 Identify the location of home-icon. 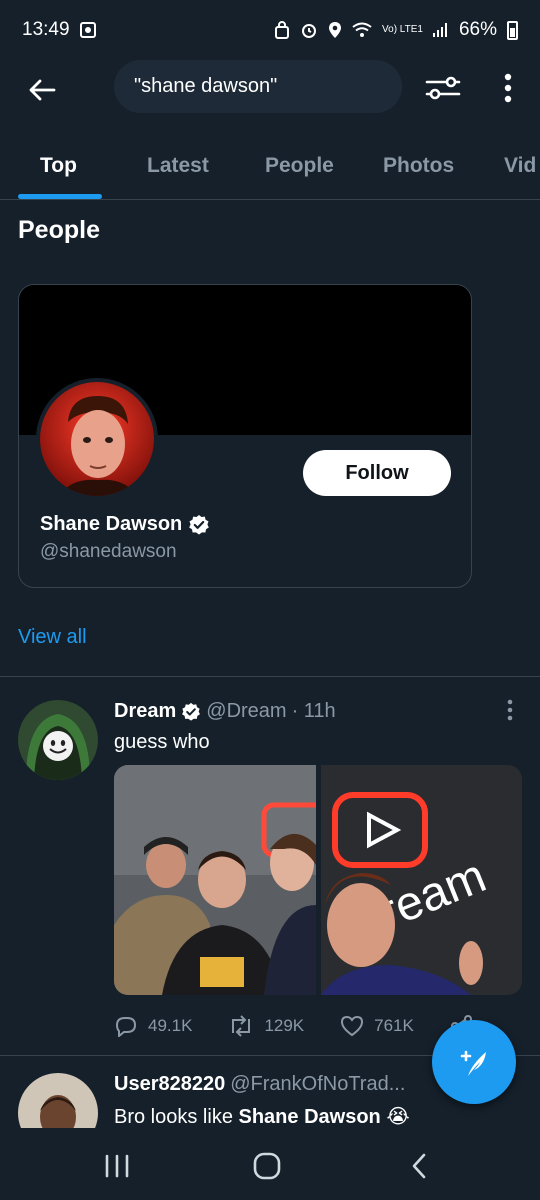
(267, 1166).